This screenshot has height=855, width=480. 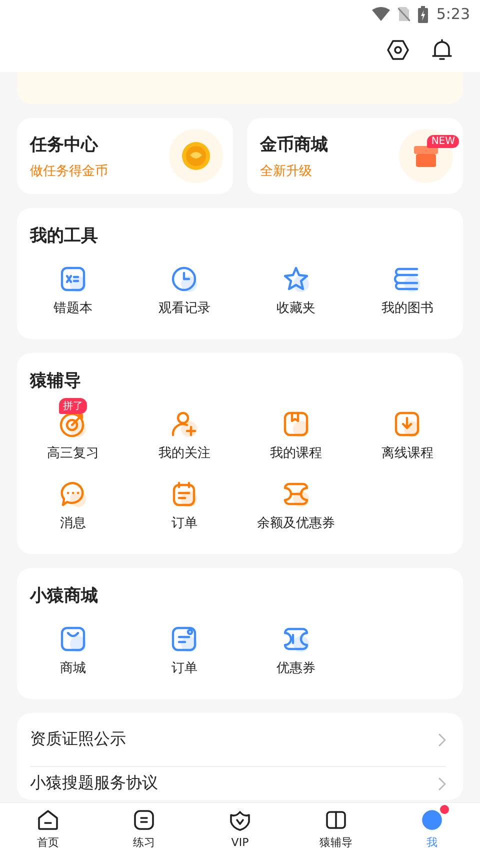 I want to click on section-title: 我的工具, so click(x=63, y=236).